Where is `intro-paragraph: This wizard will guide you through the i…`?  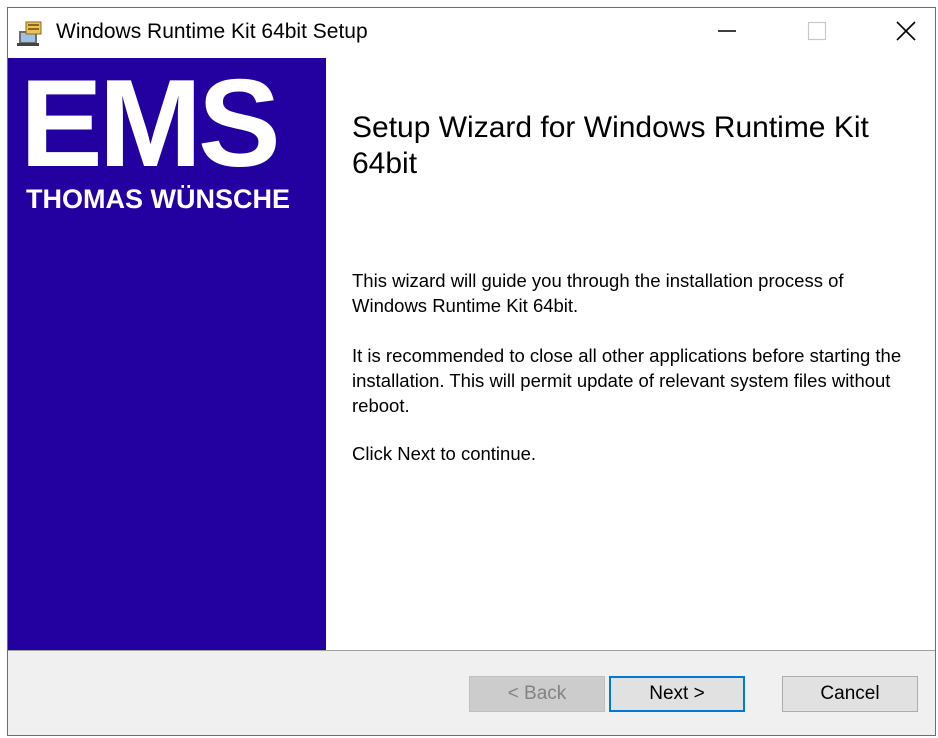 intro-paragraph: This wizard will guide you through the i… is located at coordinates (598, 293).